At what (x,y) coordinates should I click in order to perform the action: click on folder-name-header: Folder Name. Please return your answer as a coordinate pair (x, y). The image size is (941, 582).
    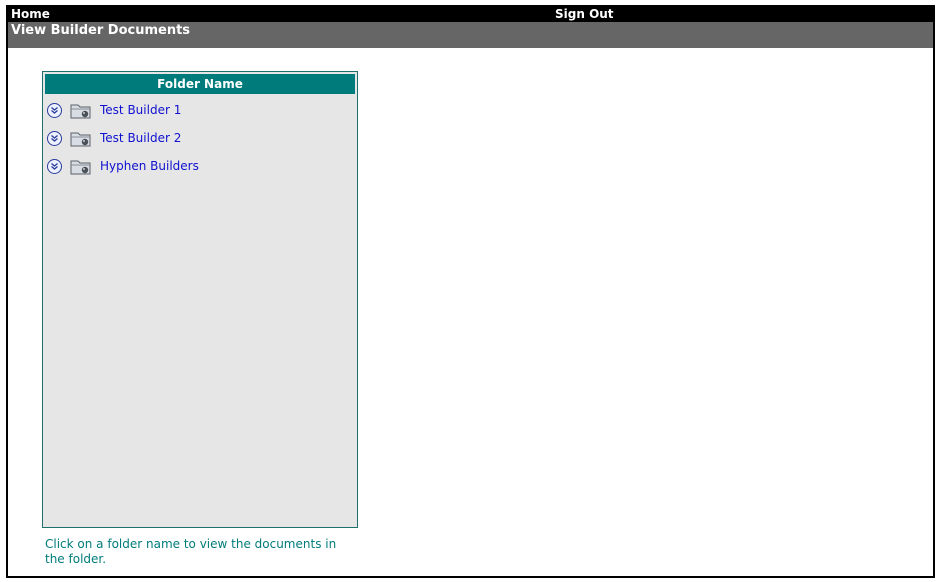
    Looking at the image, I should click on (200, 84).